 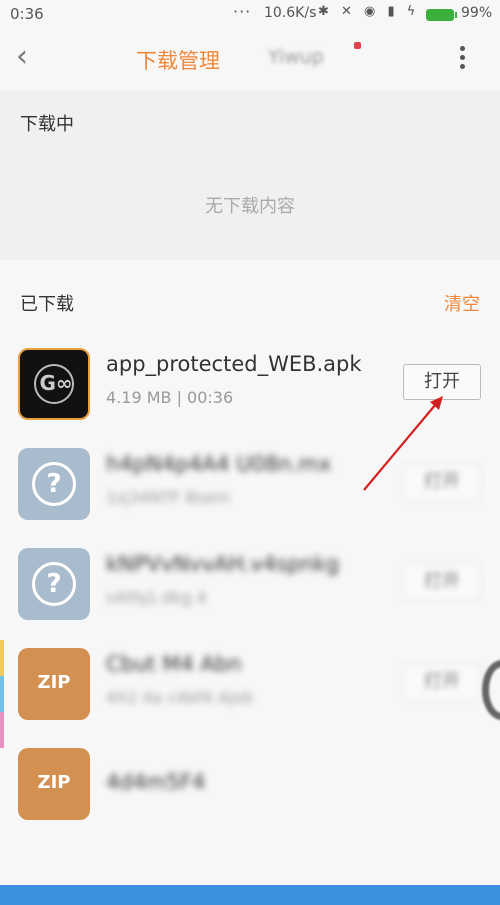 I want to click on file-name: Cbut M4 Abn, so click(x=174, y=664).